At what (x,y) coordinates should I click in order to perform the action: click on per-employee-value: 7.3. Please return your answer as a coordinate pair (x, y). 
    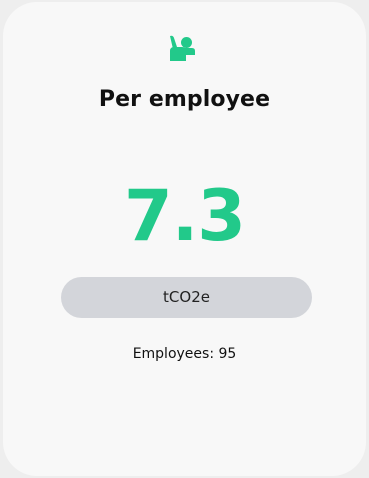
    Looking at the image, I should click on (184, 216).